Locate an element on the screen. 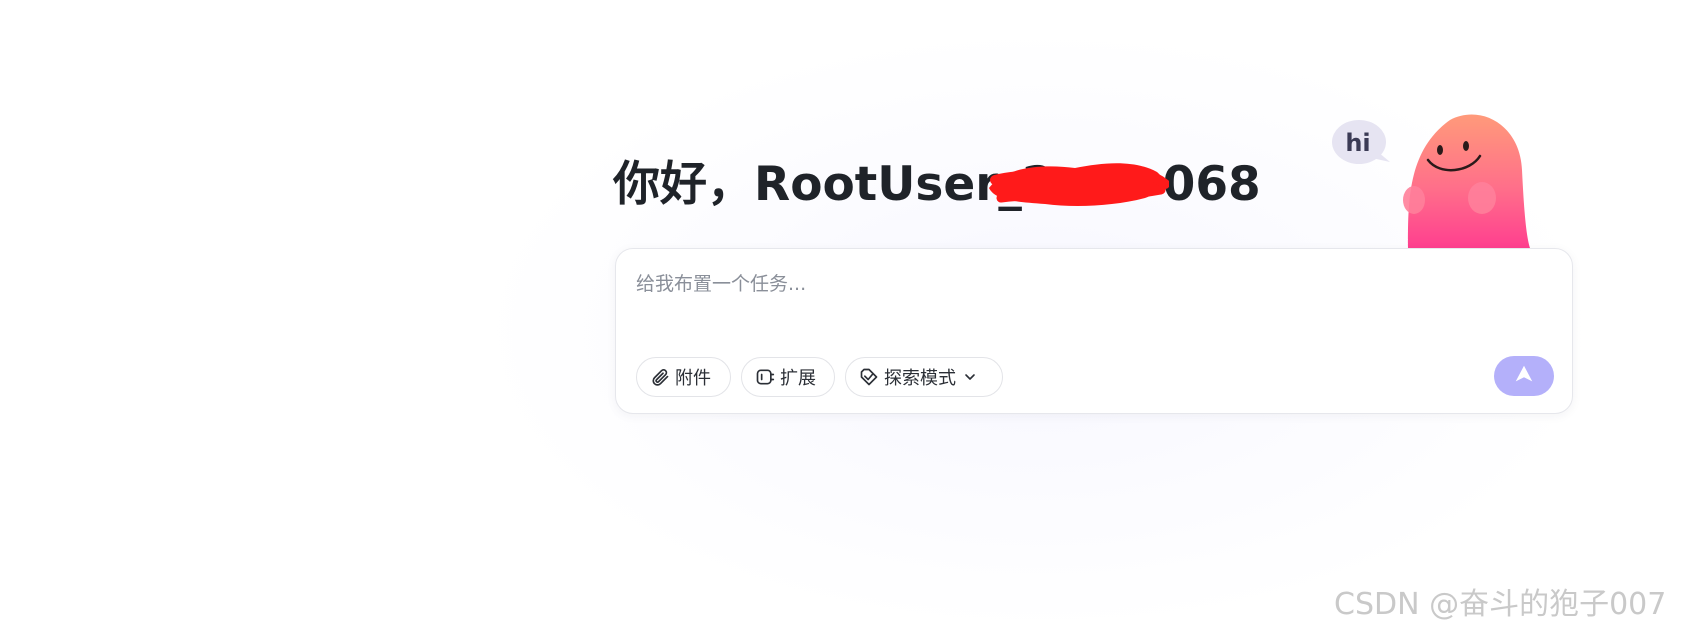 This screenshot has height=632, width=1682. mascot: hi is located at coordinates (1430, 179).